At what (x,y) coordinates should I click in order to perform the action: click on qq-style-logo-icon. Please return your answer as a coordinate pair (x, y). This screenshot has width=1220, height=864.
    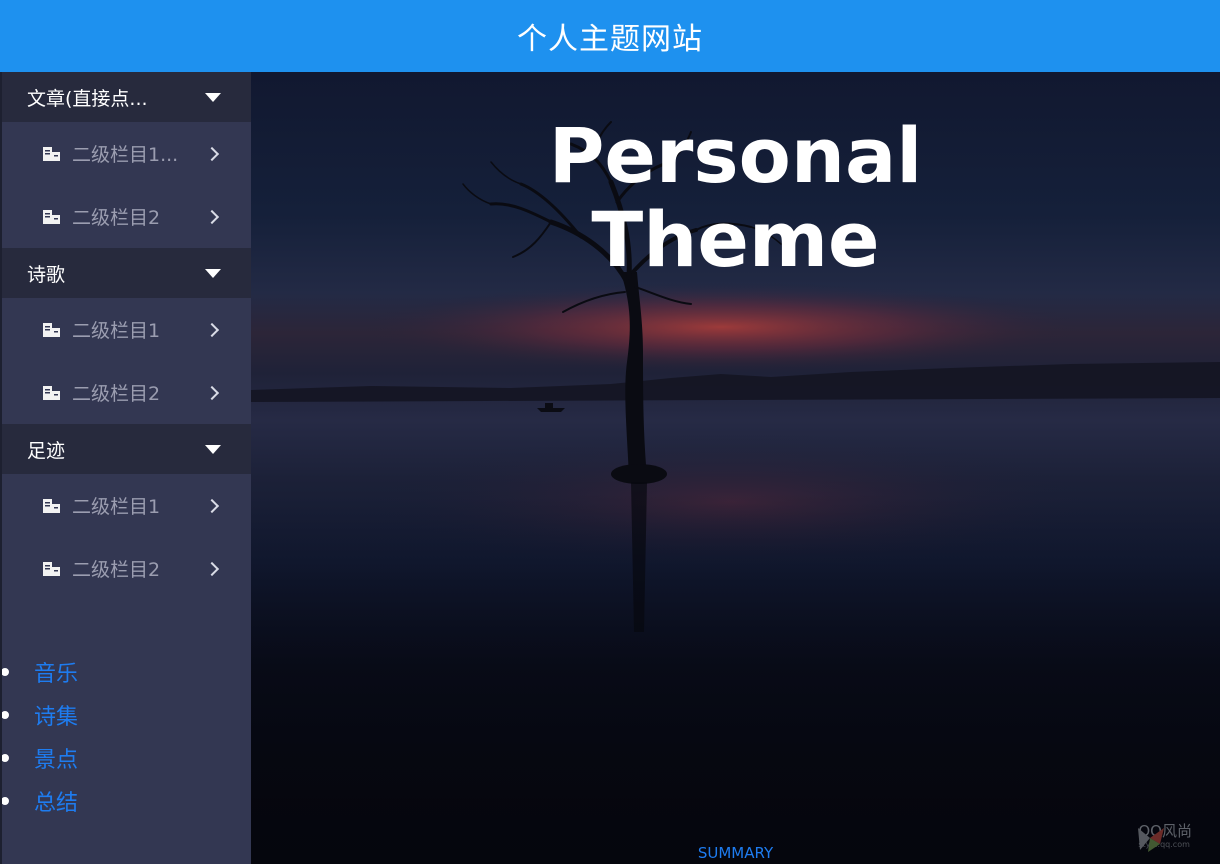
    Looking at the image, I should click on (1151, 840).